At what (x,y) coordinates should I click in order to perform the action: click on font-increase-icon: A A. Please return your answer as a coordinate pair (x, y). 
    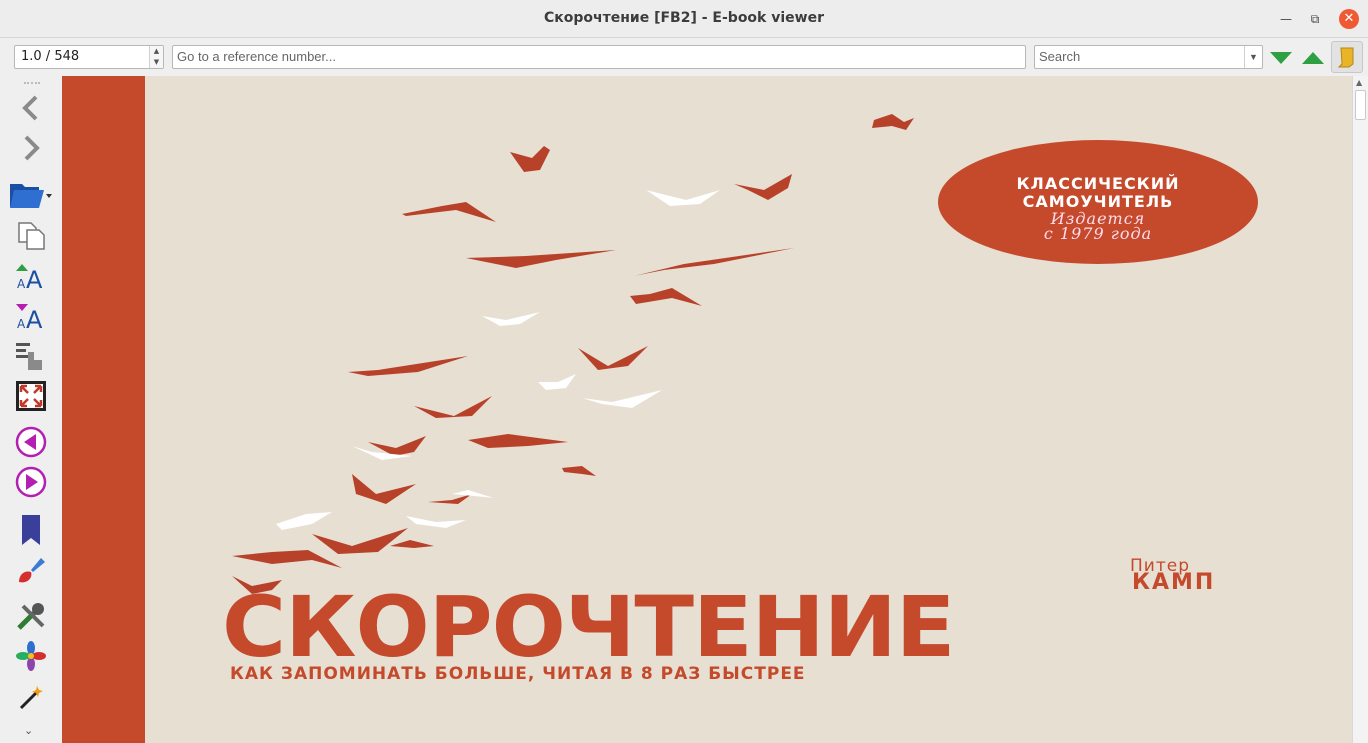
    Looking at the image, I should click on (29, 277).